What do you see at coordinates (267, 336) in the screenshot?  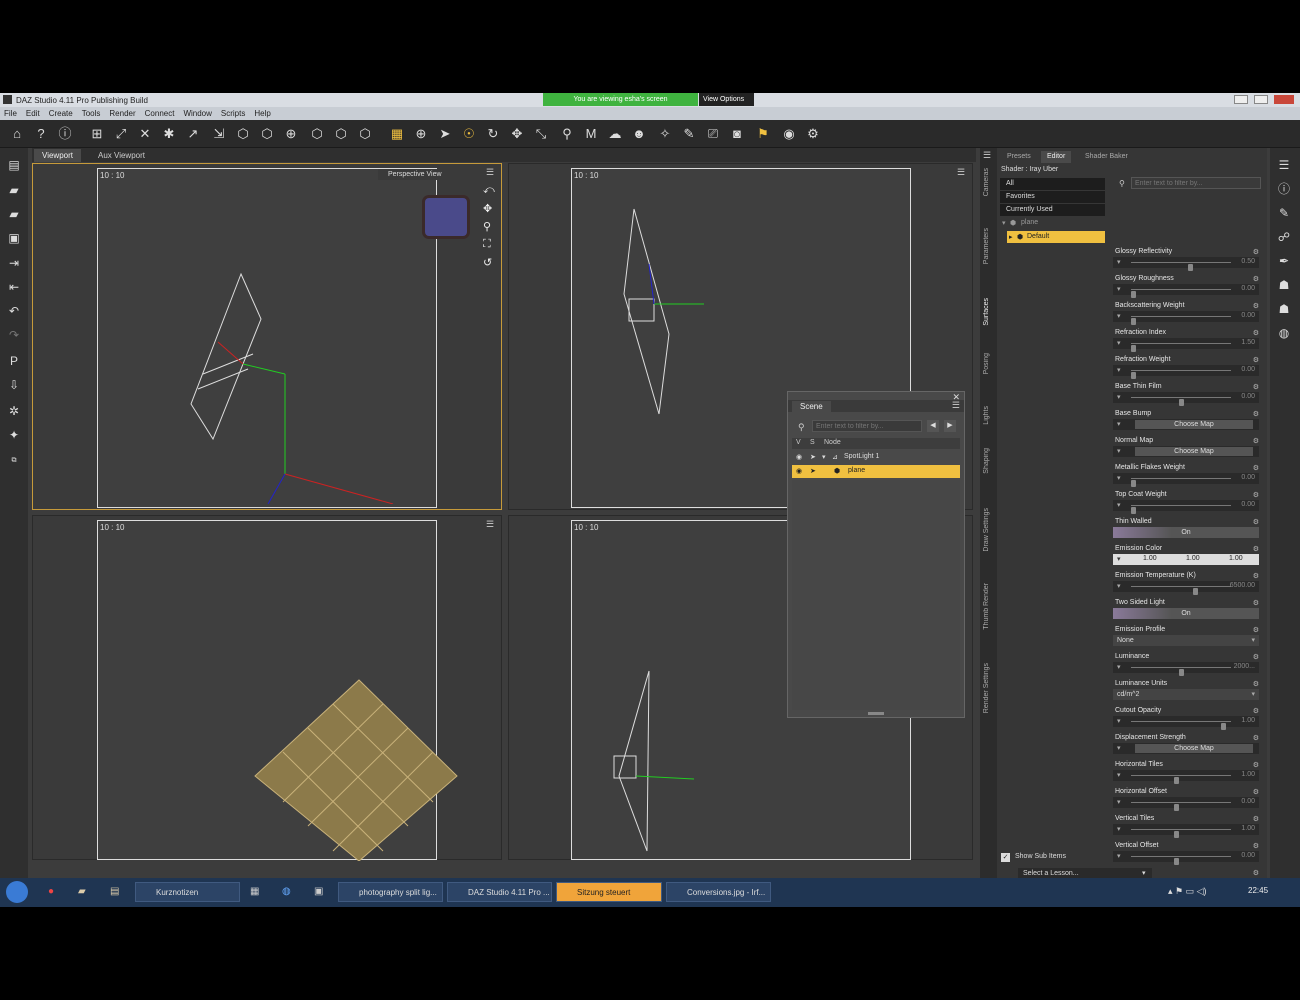 I see `viewport-perspective: 10 : 10 Perspective View ⤺ ✥ ⚲ ⛶ ↺ ☰` at bounding box center [267, 336].